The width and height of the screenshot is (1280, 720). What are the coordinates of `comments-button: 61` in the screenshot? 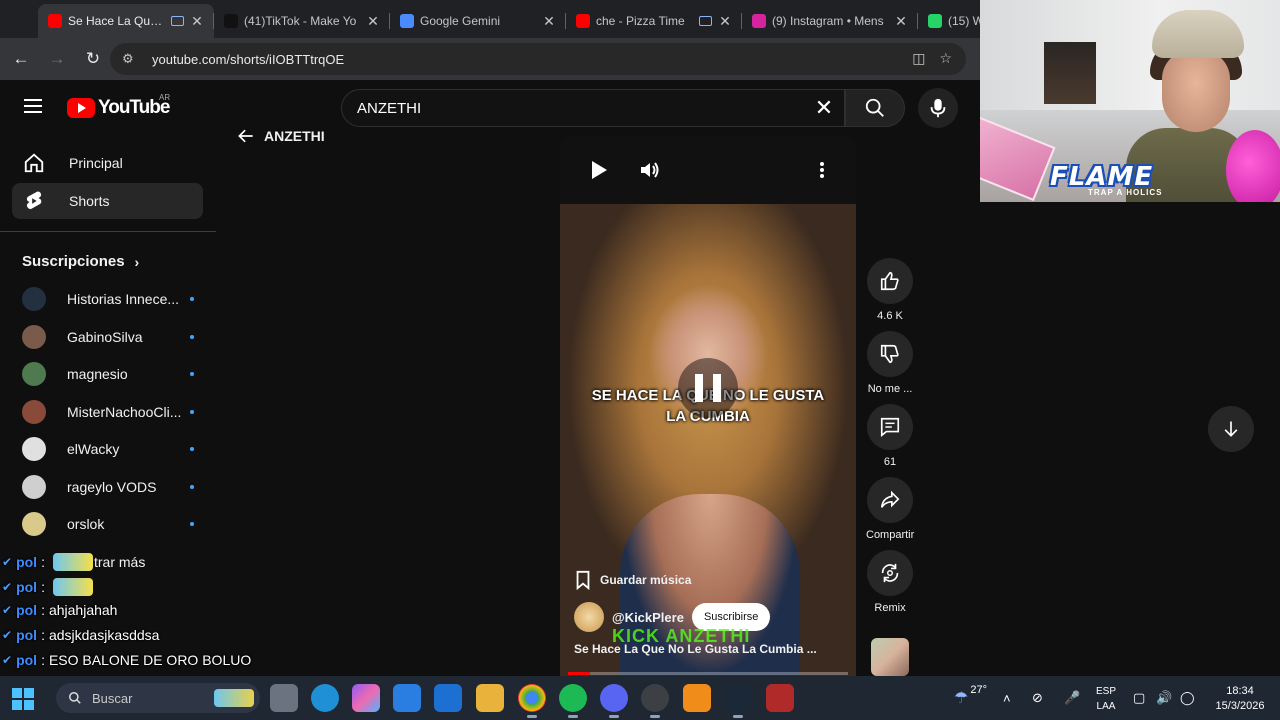 It's located at (890, 436).